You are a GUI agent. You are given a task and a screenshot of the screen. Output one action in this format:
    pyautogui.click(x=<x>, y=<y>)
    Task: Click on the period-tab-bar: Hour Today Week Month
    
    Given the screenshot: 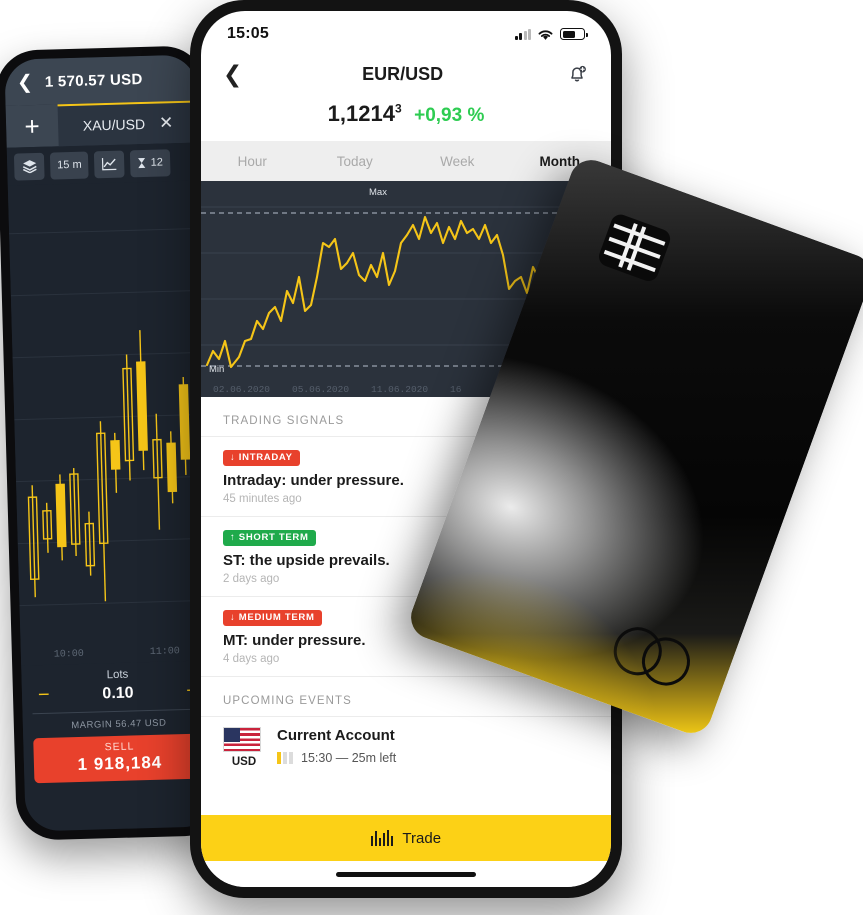 What is the action you would take?
    pyautogui.click(x=406, y=161)
    